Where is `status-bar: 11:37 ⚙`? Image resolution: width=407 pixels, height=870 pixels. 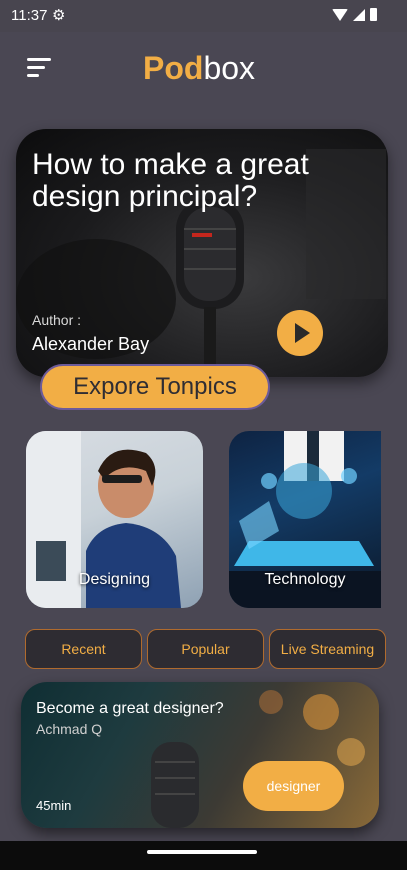
status-bar: 11:37 ⚙ is located at coordinates (203, 16).